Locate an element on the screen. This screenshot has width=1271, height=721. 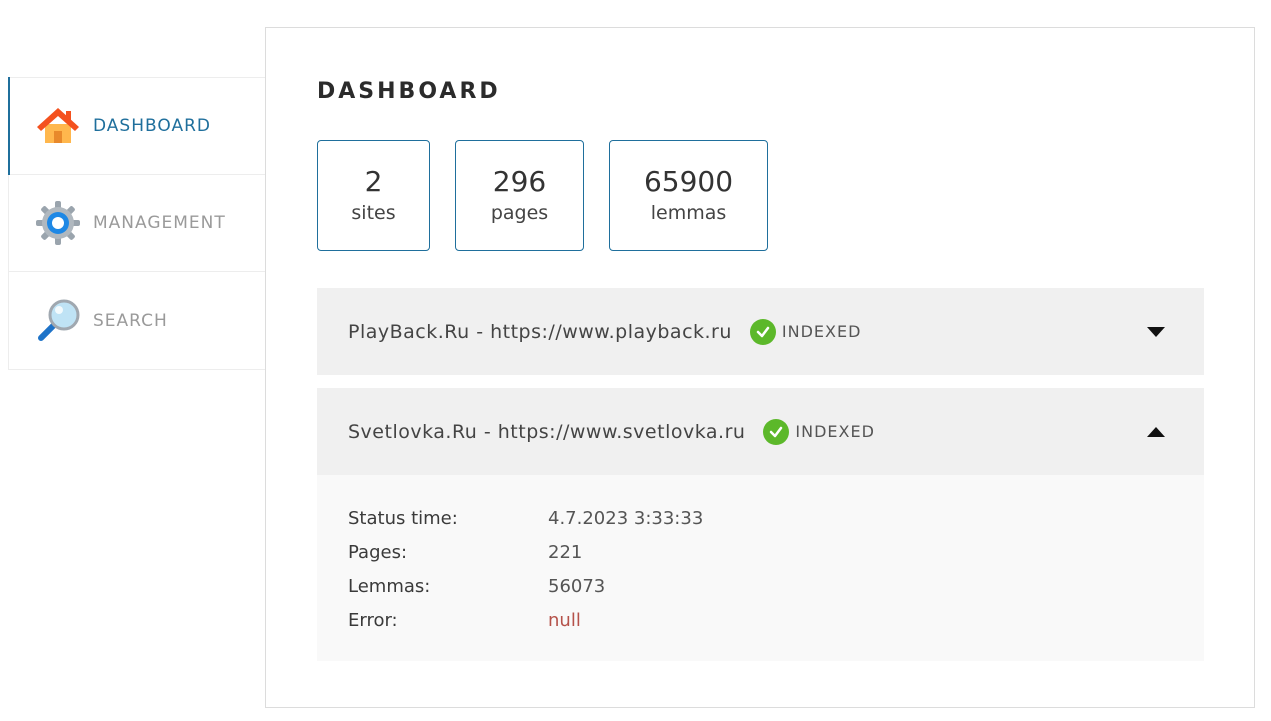
detail-label: Pages: is located at coordinates (378, 552).